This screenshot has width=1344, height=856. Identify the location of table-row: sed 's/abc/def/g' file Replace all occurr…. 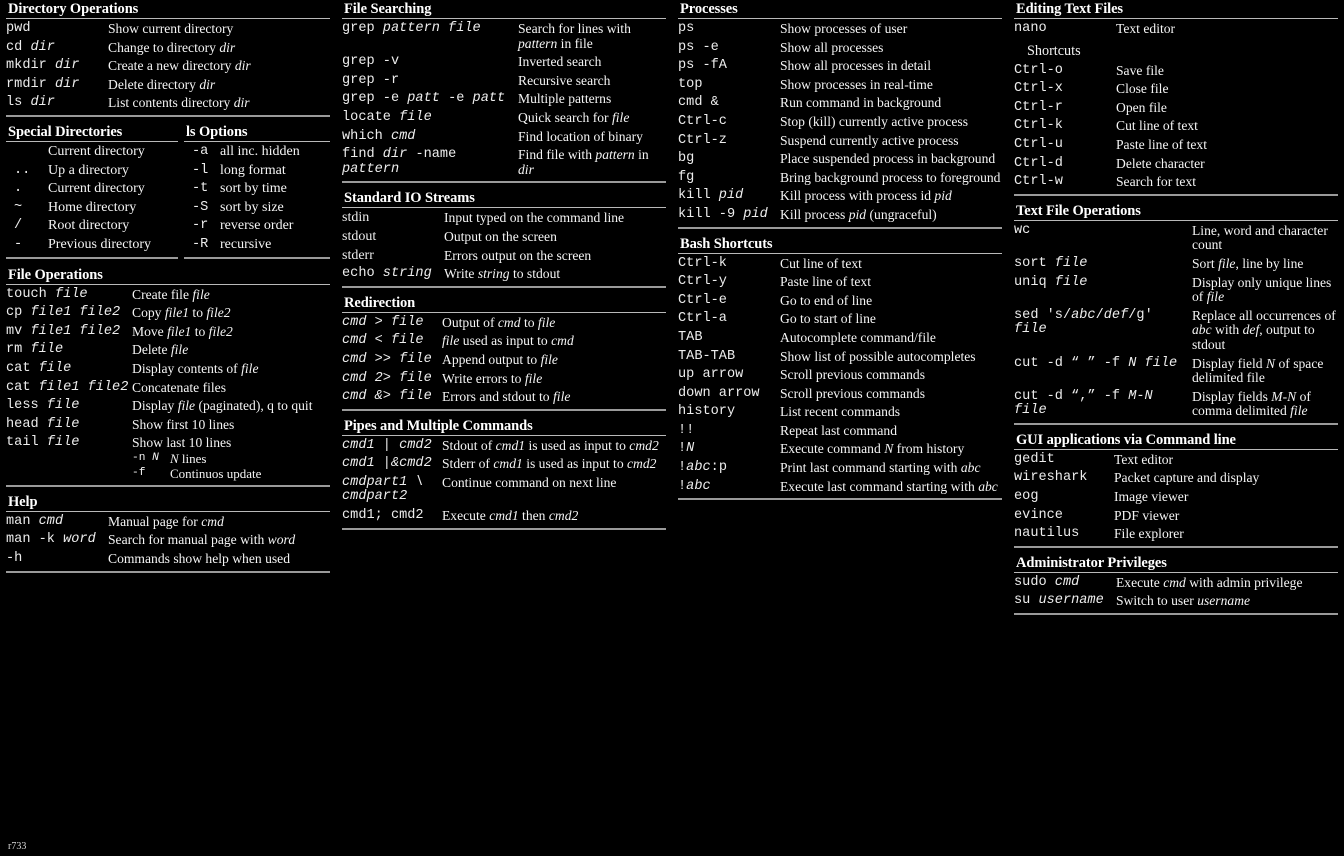
(1176, 331).